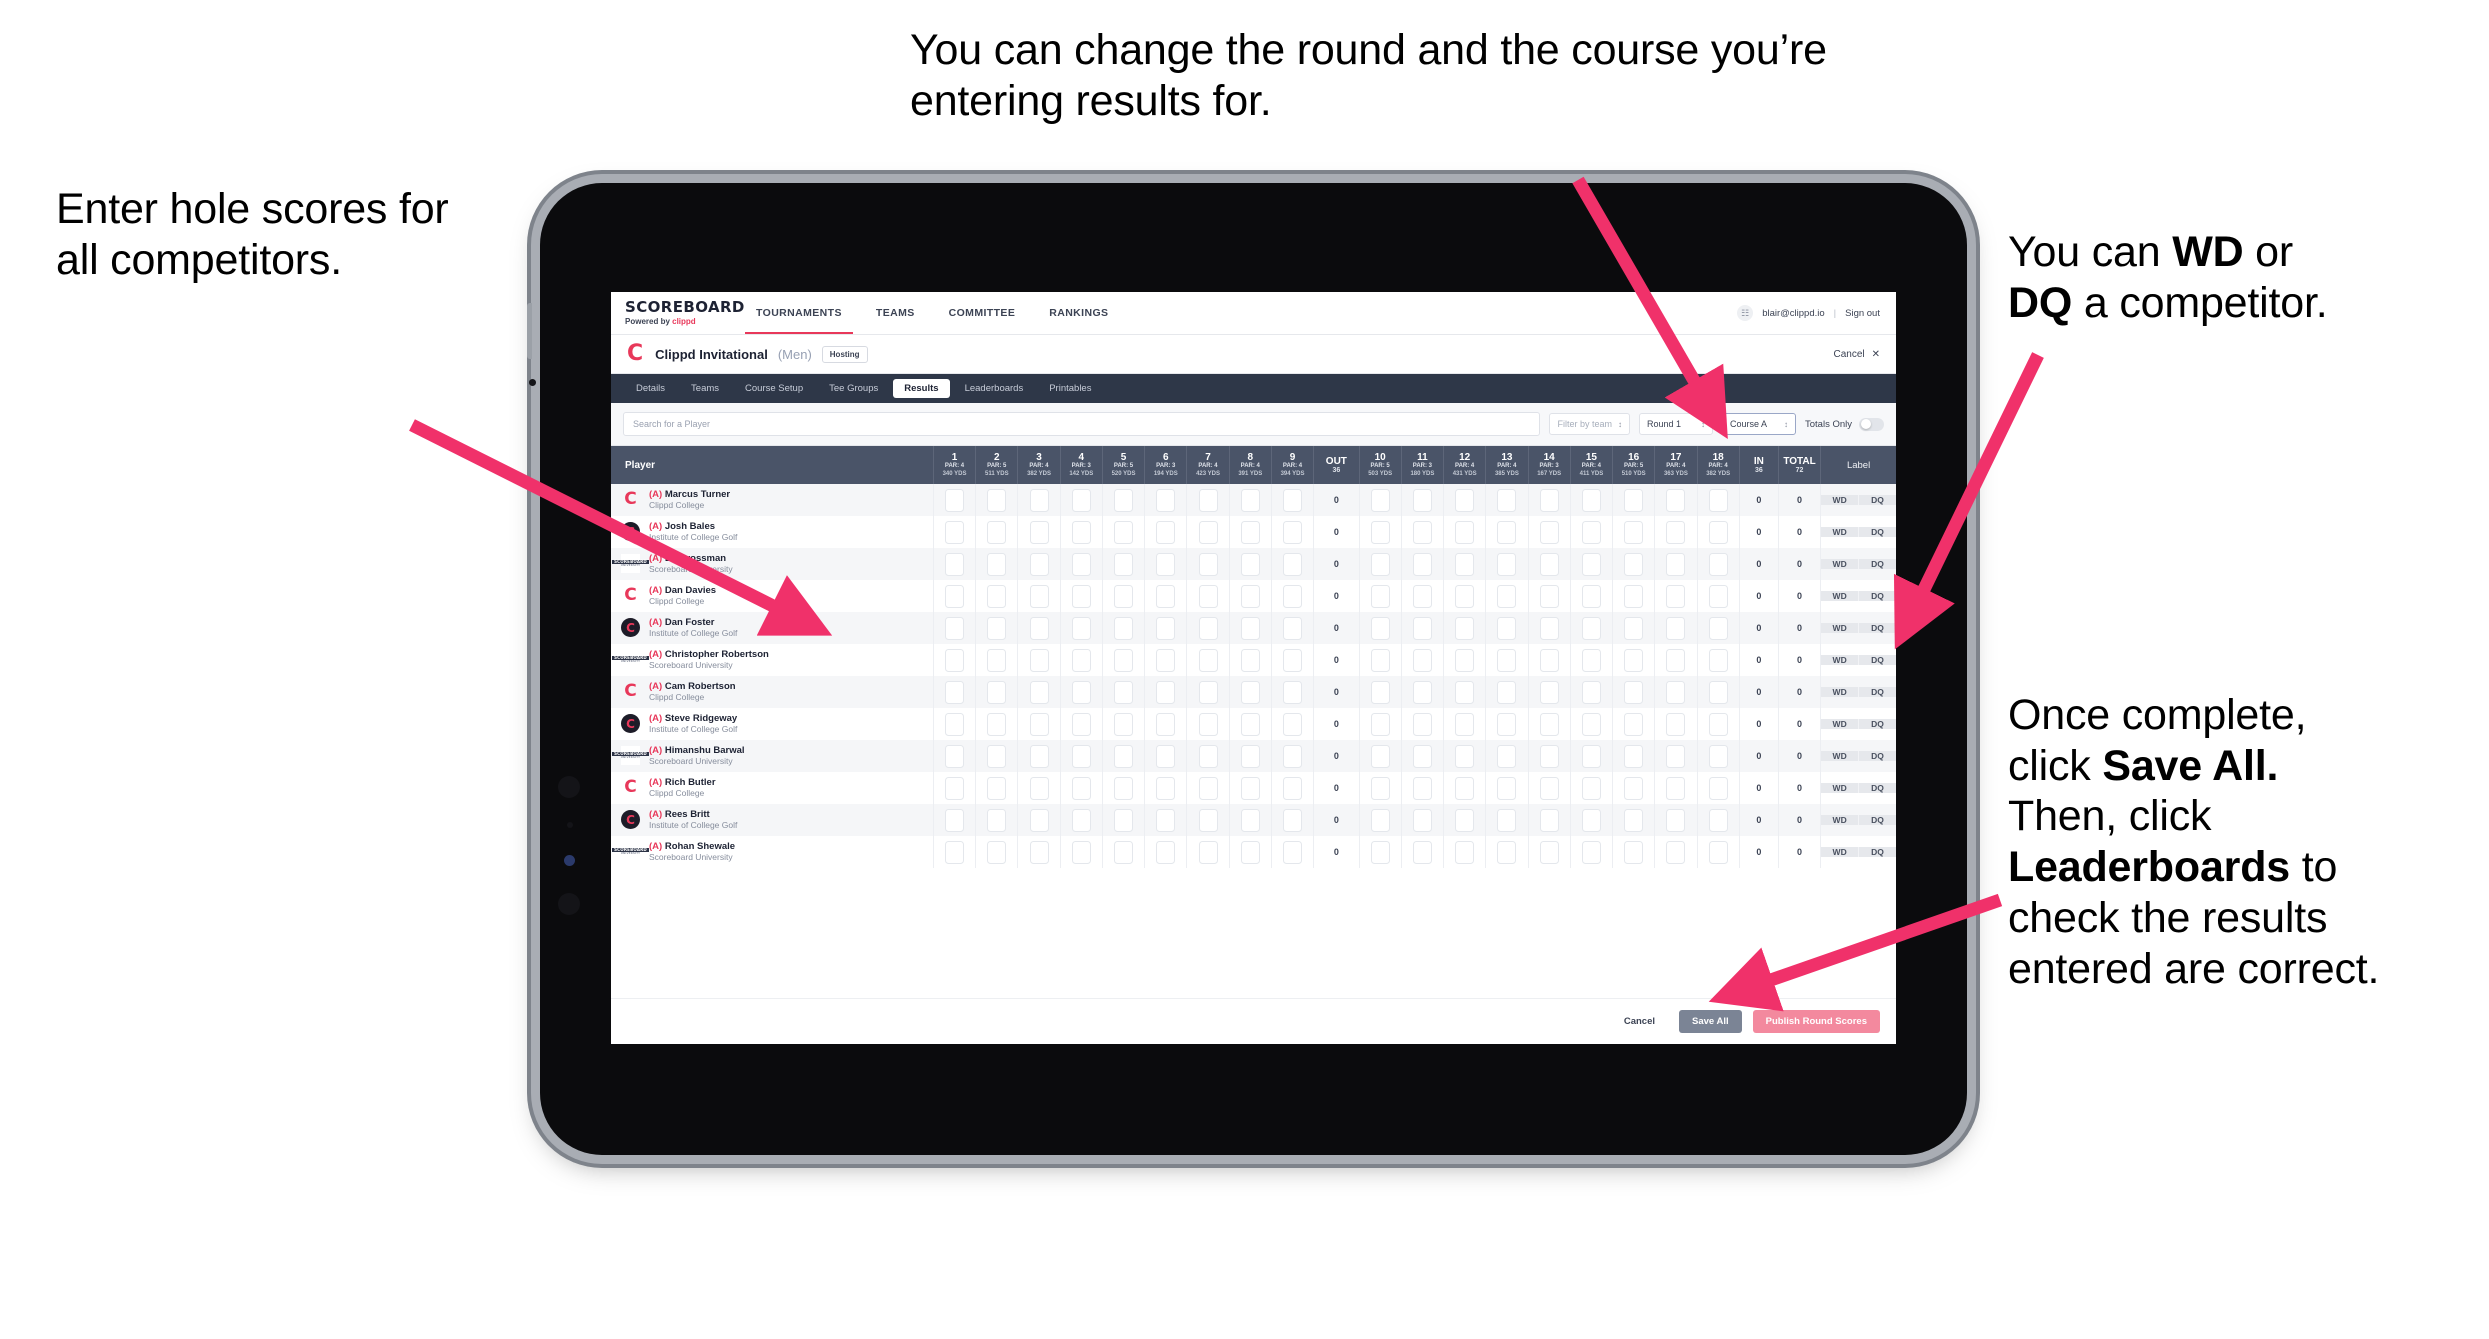  I want to click on nav-rankings: RANKINGS, so click(1078, 313).